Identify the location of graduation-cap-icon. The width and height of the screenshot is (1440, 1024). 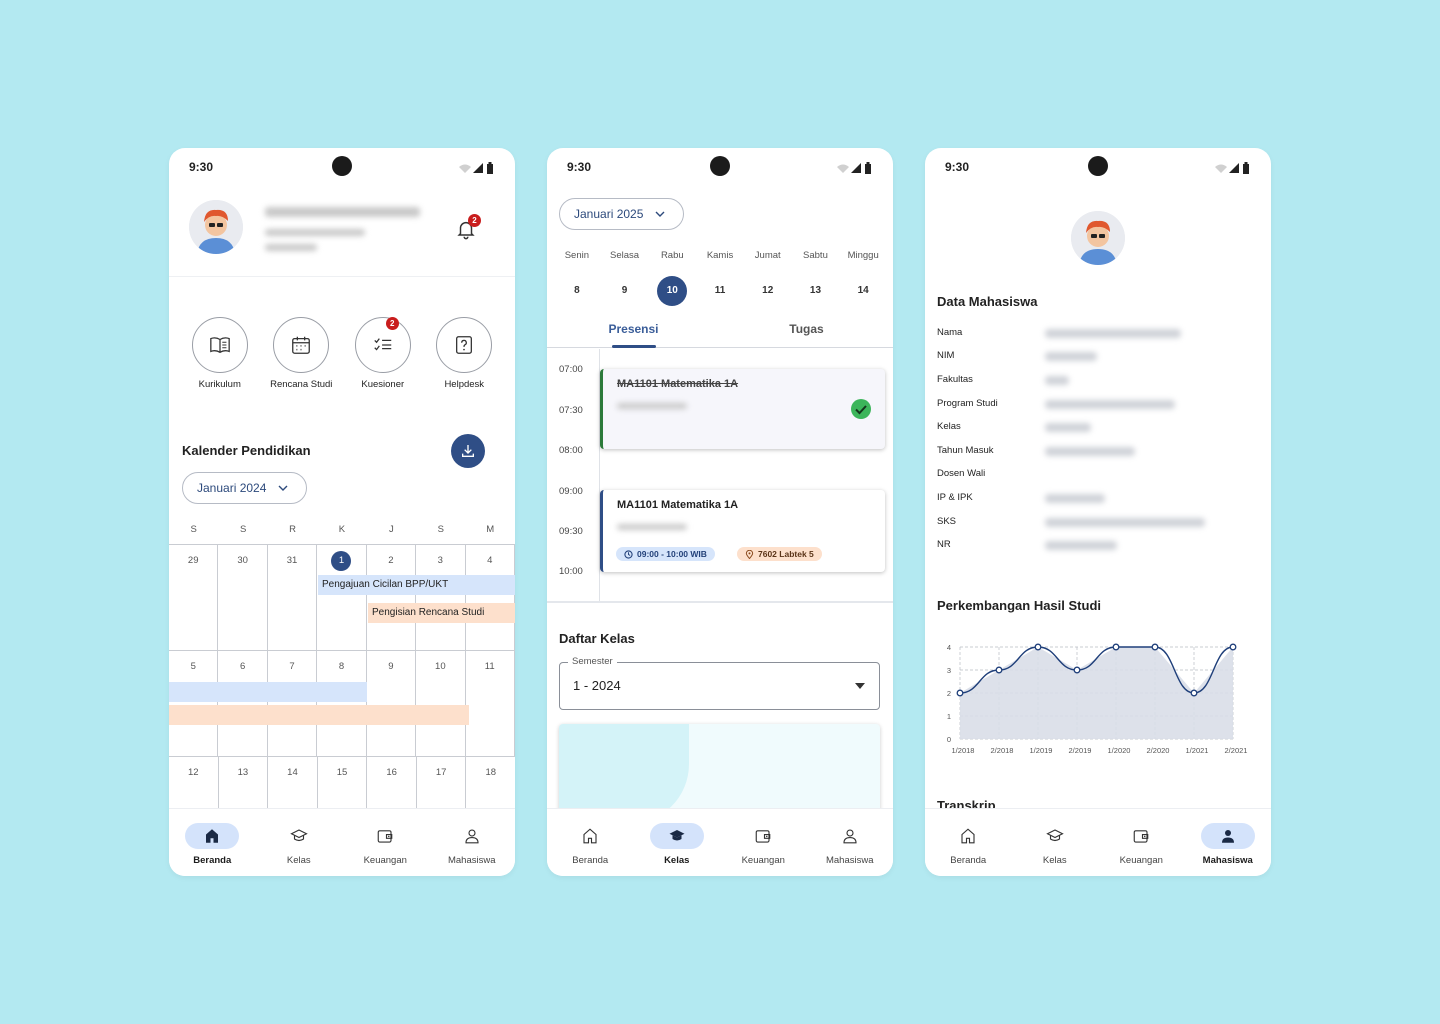
(1054, 835).